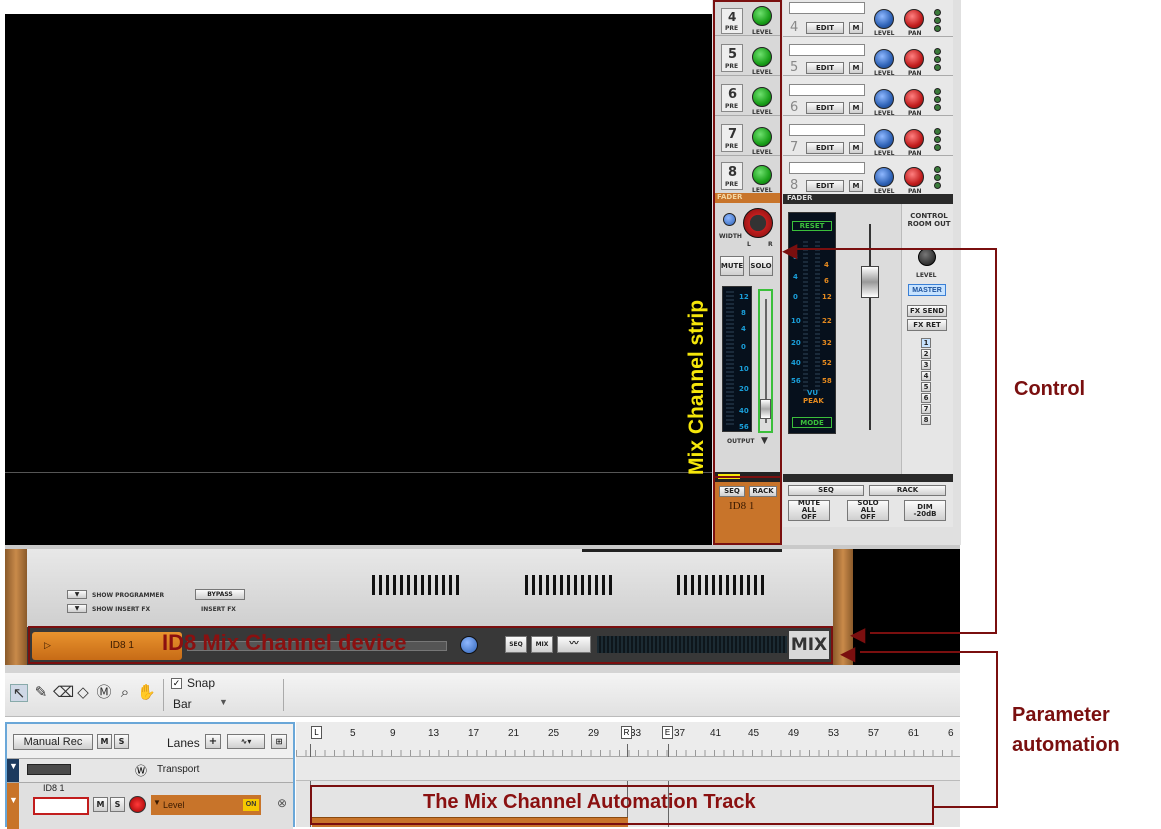 The height and width of the screenshot is (829, 1161). What do you see at coordinates (926, 420) in the screenshot?
I see `fx-num-button: 8` at bounding box center [926, 420].